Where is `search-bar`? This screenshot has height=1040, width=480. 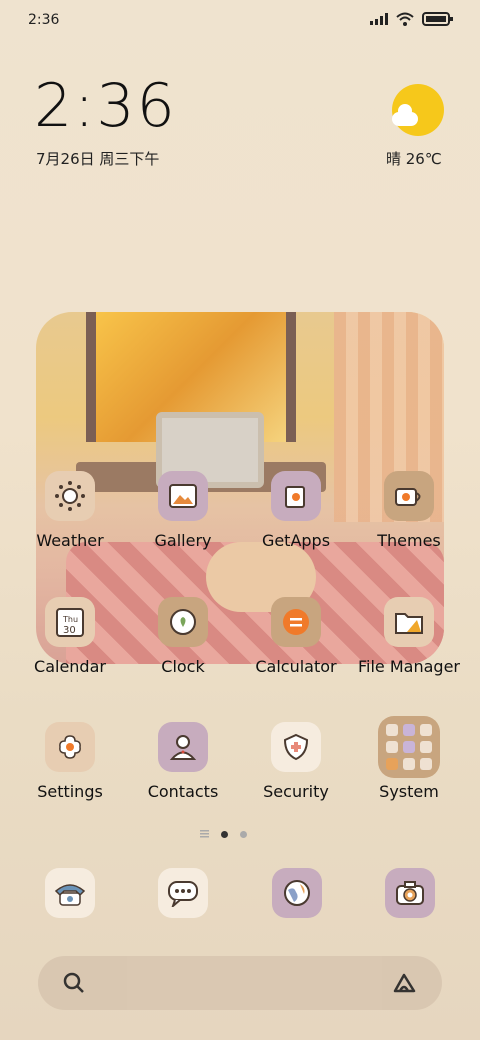
search-bar is located at coordinates (240, 983).